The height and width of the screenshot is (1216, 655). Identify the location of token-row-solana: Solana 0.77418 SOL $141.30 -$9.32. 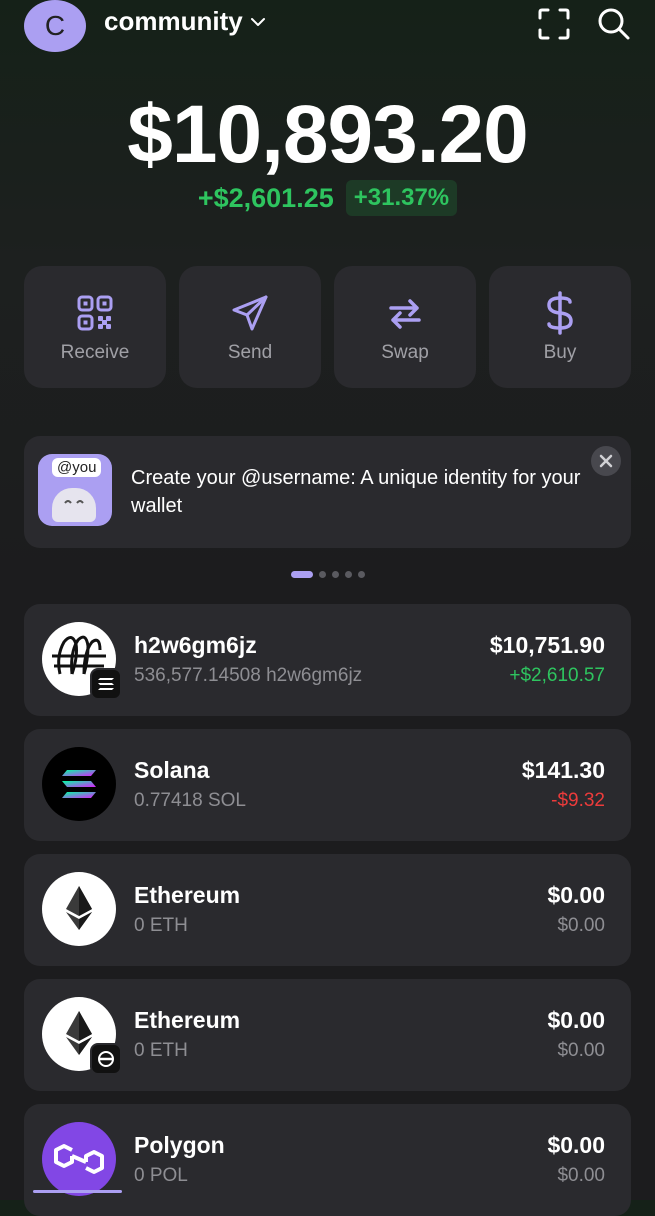
(327, 785).